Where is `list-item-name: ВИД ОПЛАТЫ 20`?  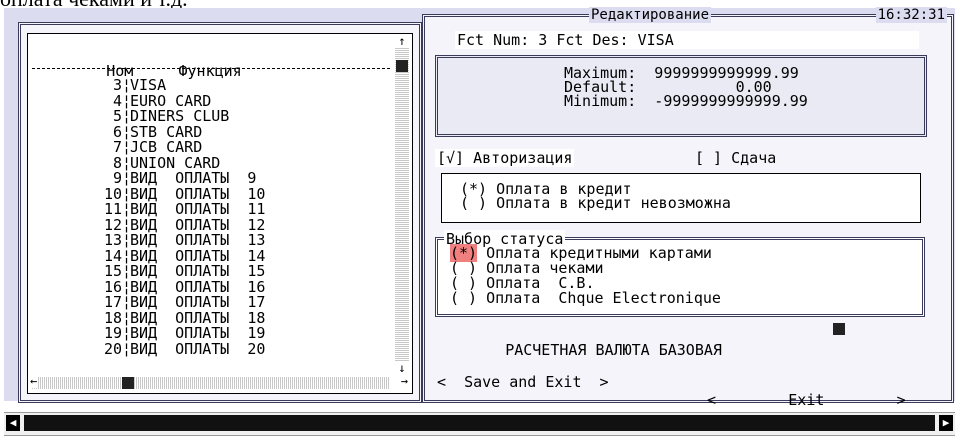
list-item-name: ВИД ОПЛАТЫ 20 is located at coordinates (198, 348).